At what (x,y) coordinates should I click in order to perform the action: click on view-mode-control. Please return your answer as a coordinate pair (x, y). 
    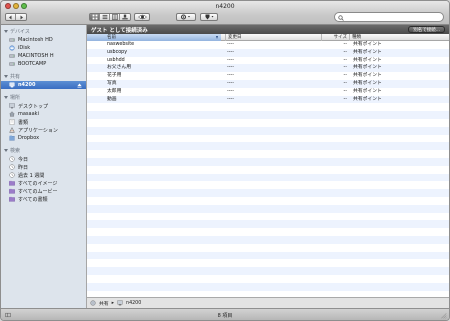
    Looking at the image, I should click on (110, 17).